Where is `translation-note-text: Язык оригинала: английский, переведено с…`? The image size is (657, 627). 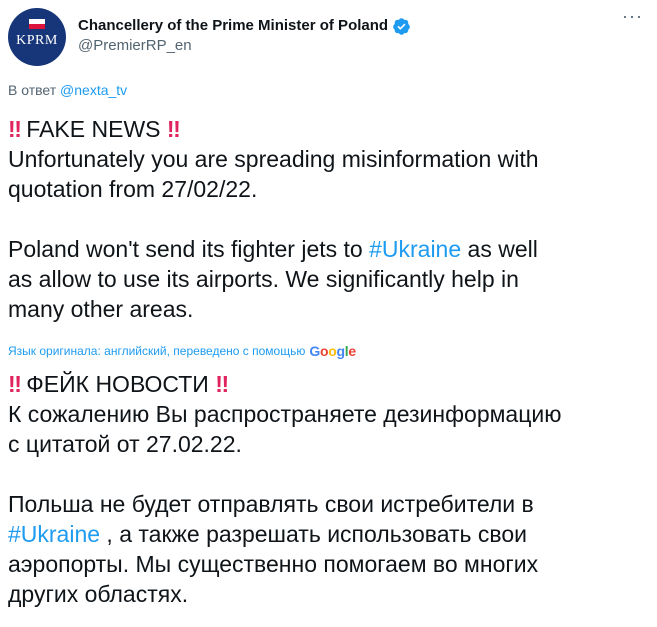
translation-note-text: Язык оригинала: английский, переведено с… is located at coordinates (157, 351).